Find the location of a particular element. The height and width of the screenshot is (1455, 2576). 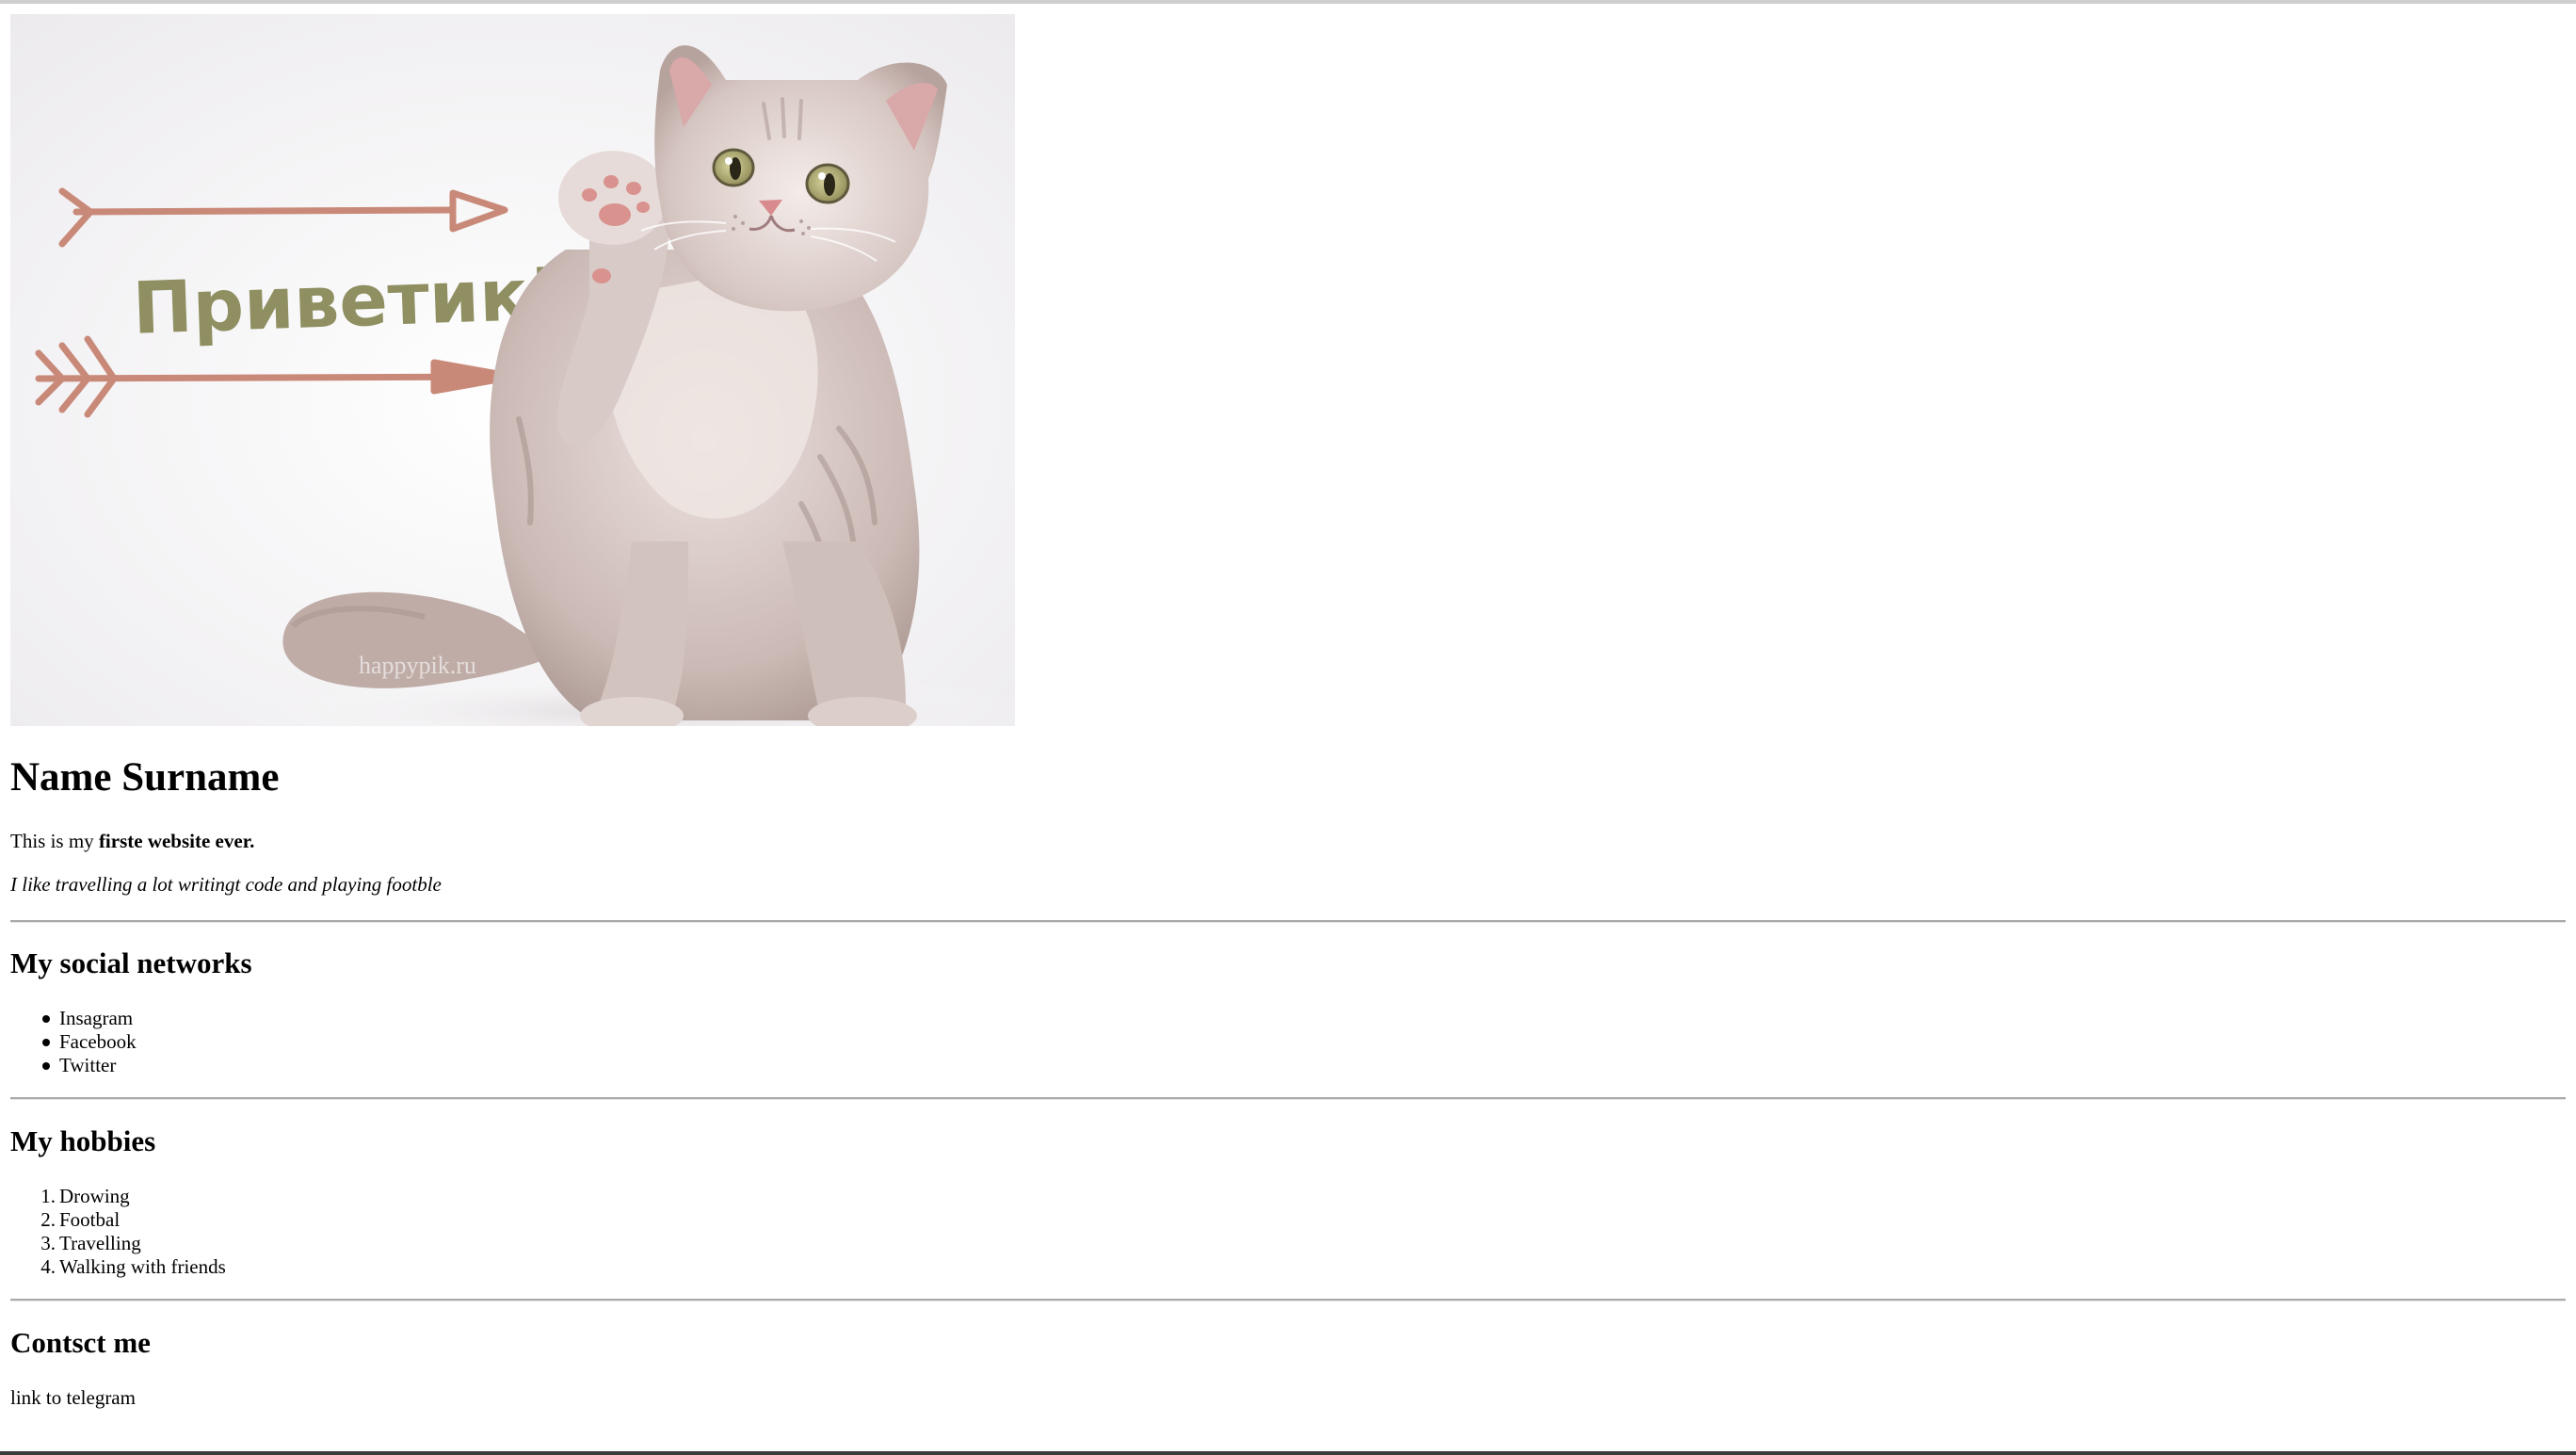

name-heading: Name Surname is located at coordinates (145, 777).